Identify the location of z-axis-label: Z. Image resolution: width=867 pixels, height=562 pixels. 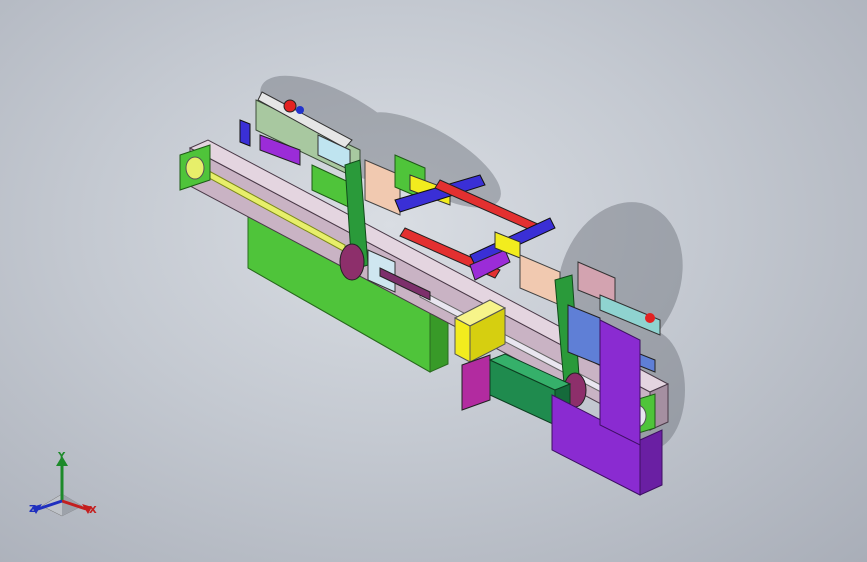
(33, 509).